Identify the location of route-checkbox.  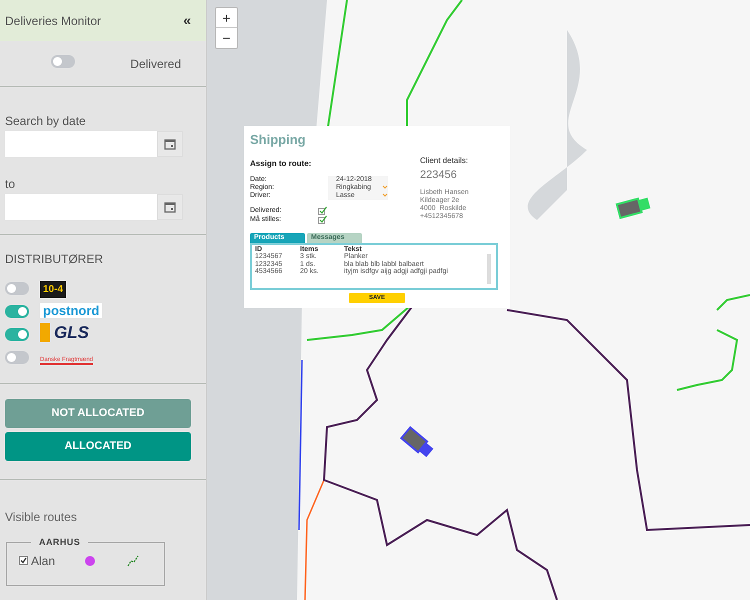
(23, 560).